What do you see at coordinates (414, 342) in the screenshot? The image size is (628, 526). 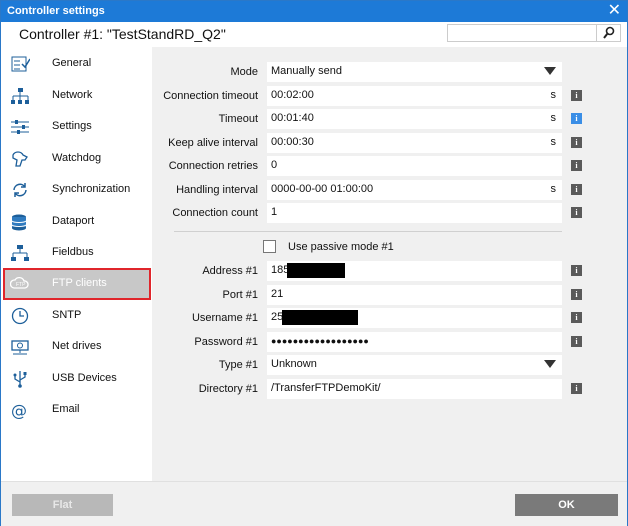 I see `password-input: ●●●●●●●●●●●●●●●●●●` at bounding box center [414, 342].